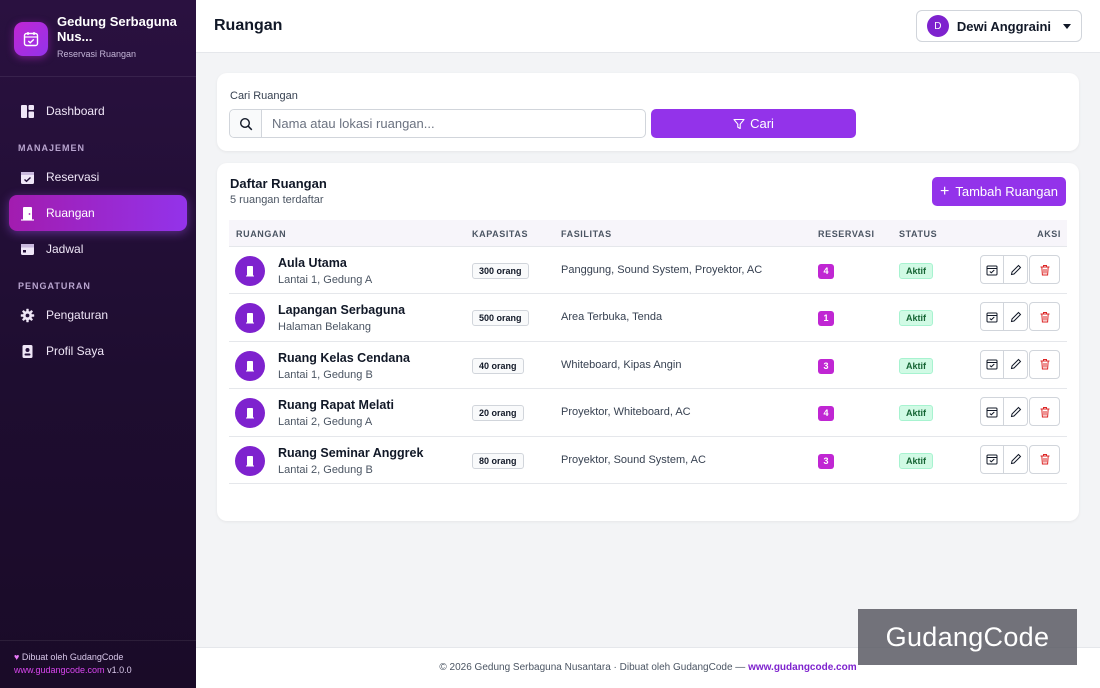 The height and width of the screenshot is (688, 1100). I want to click on list-subtitle: 5 ruangan terdaftar, so click(277, 200).